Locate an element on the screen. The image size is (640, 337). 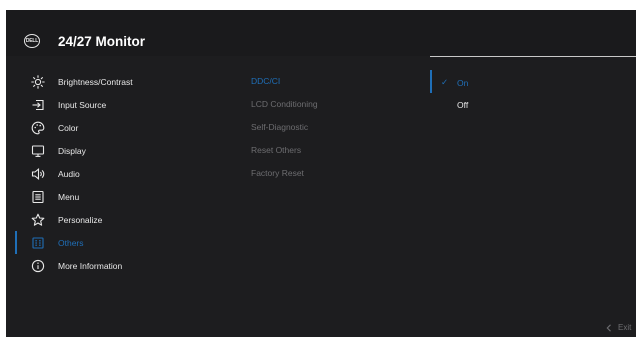
menu-icon is located at coordinates (38, 197).